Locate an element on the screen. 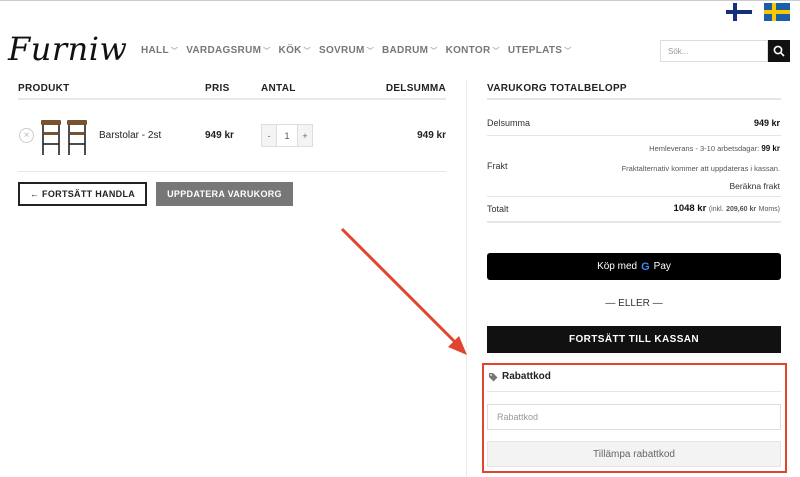 Image resolution: width=800 pixels, height=477 pixels. annotation-arrow-icon is located at coordinates (403, 291).